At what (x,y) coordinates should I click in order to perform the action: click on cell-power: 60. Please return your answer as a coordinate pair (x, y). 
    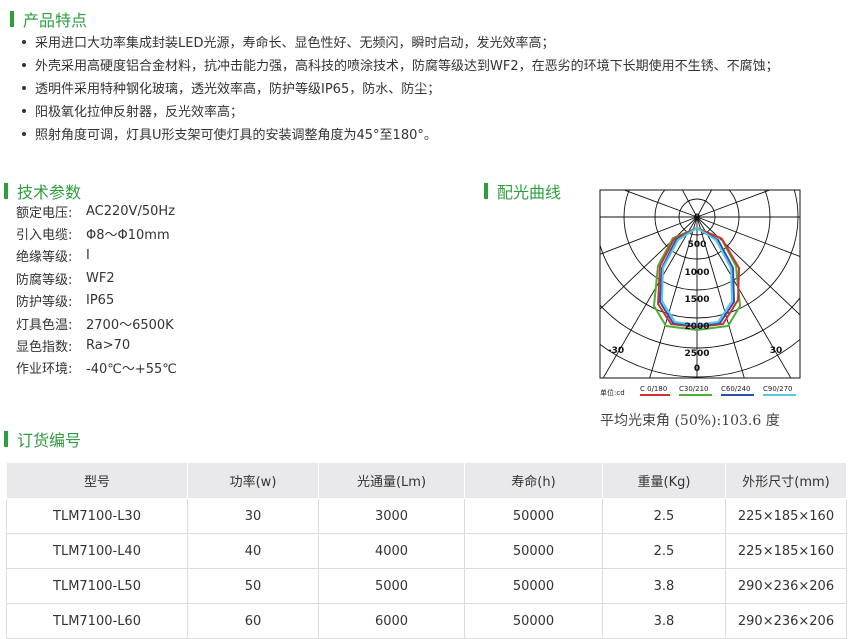
    Looking at the image, I should click on (253, 621).